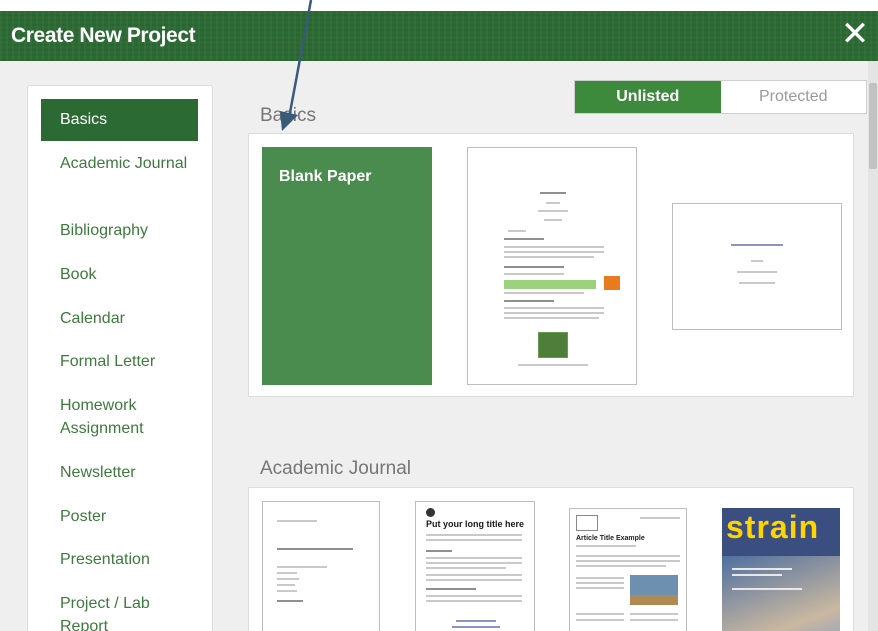 This screenshot has width=878, height=631. Describe the element at coordinates (757, 266) in the screenshot. I see `presentation-template-thumbnail-icon` at that location.